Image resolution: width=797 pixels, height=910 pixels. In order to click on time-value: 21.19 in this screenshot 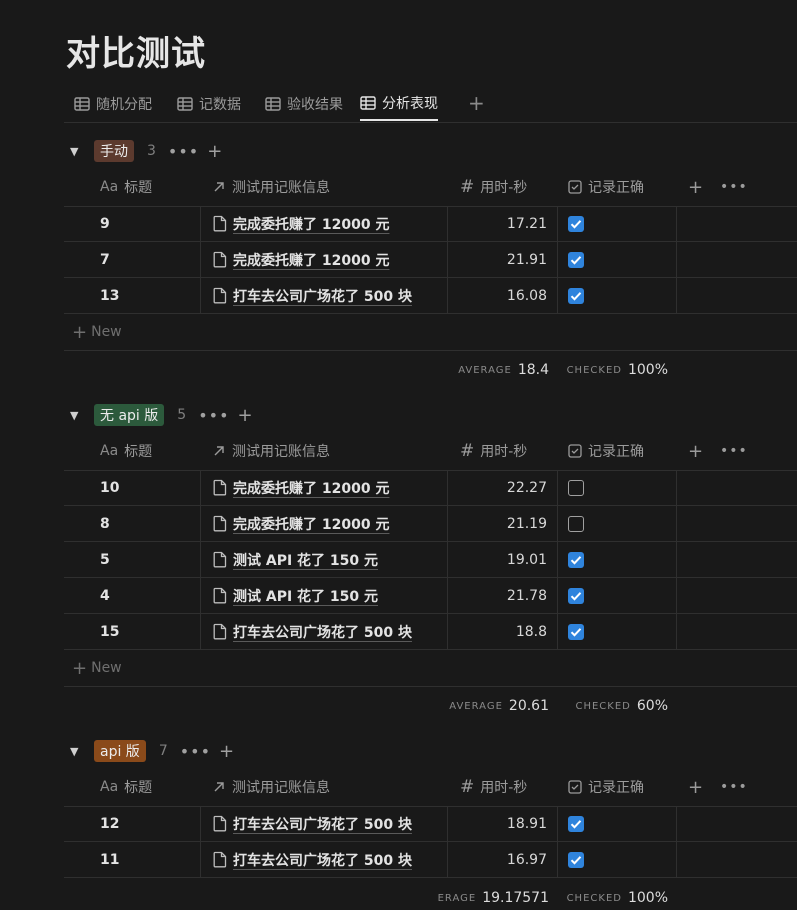, I will do `click(532, 524)`.